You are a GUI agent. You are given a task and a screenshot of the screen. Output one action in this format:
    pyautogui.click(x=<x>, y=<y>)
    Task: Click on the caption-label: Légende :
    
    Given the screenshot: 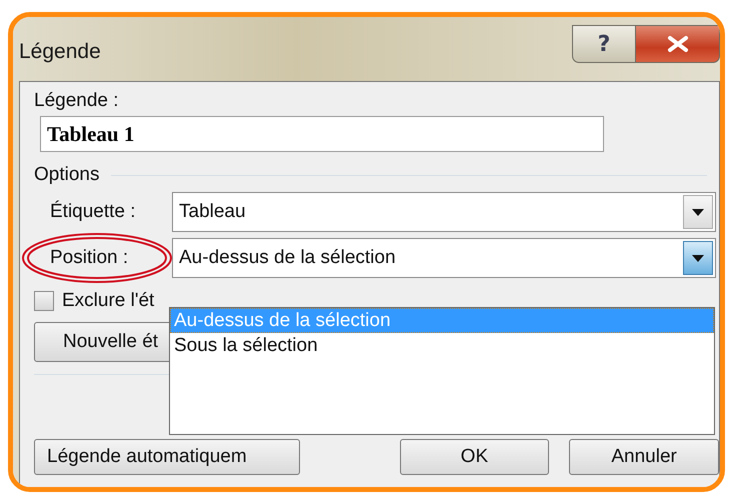 What is the action you would take?
    pyautogui.click(x=77, y=101)
    